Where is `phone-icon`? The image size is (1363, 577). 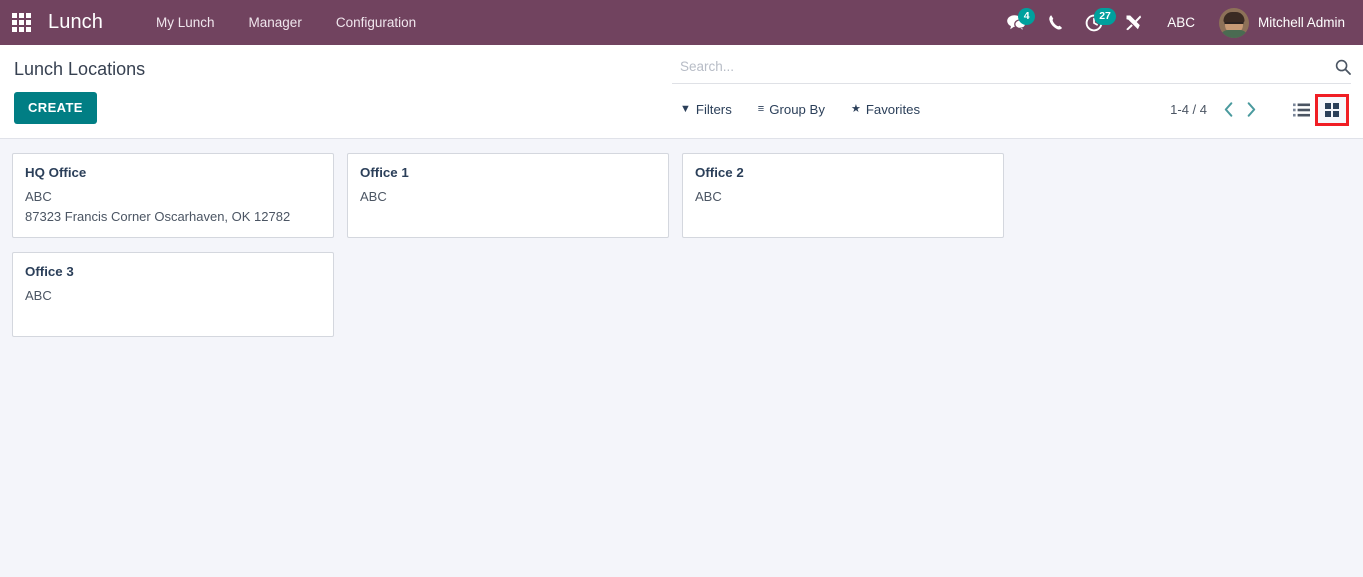
phone-icon is located at coordinates (1056, 22).